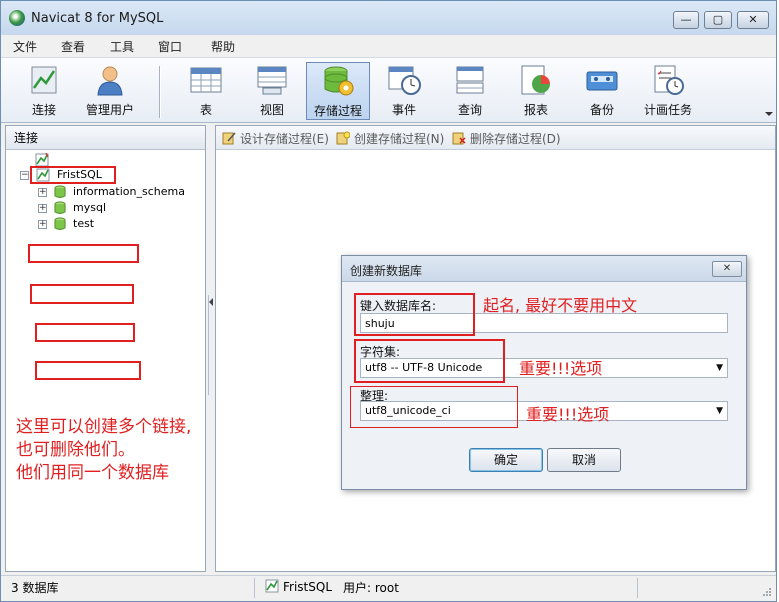 This screenshot has height=602, width=779. What do you see at coordinates (767, 592) in the screenshot?
I see `resize-grip-icon` at bounding box center [767, 592].